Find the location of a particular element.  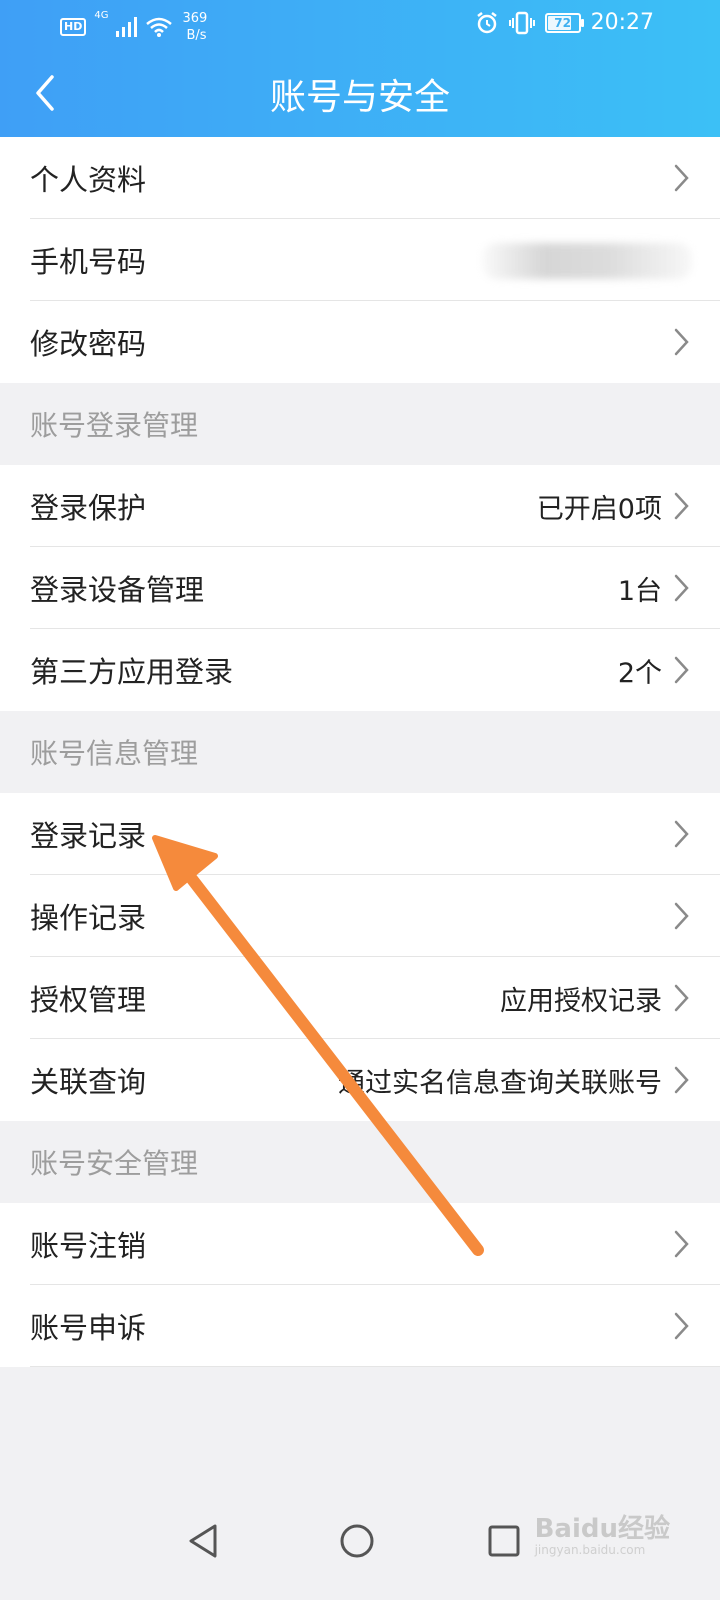

section-info-management: 账号信息管理 is located at coordinates (360, 752).